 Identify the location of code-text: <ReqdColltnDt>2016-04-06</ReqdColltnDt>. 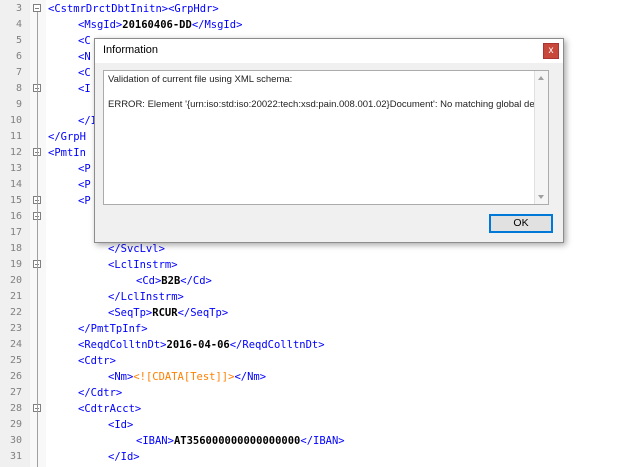
(201, 345).